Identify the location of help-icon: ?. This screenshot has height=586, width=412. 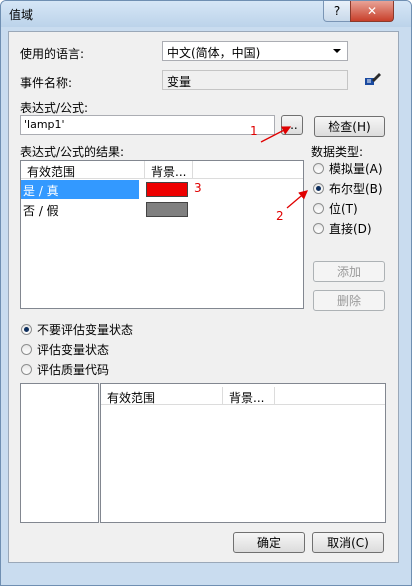
(337, 11).